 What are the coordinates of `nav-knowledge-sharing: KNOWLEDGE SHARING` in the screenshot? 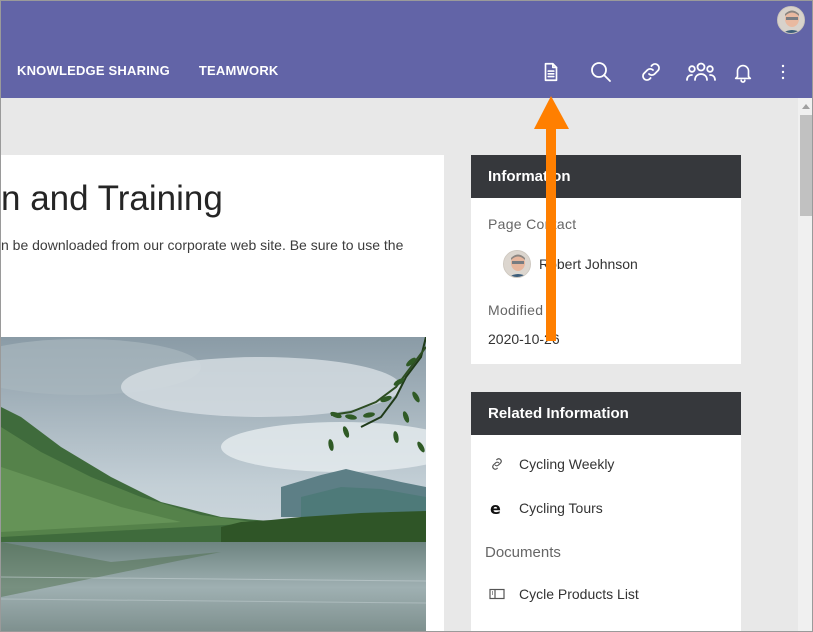 It's located at (93, 70).